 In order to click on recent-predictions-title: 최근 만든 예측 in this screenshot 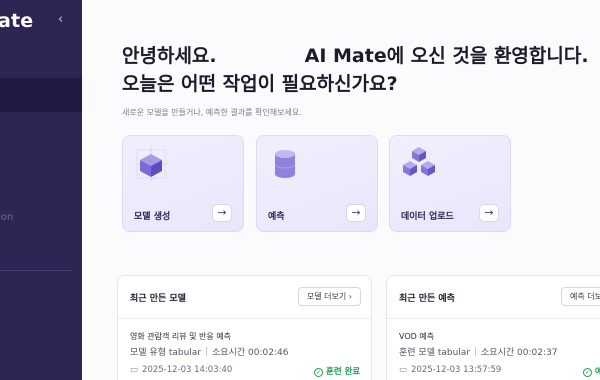, I will do `click(427, 299)`.